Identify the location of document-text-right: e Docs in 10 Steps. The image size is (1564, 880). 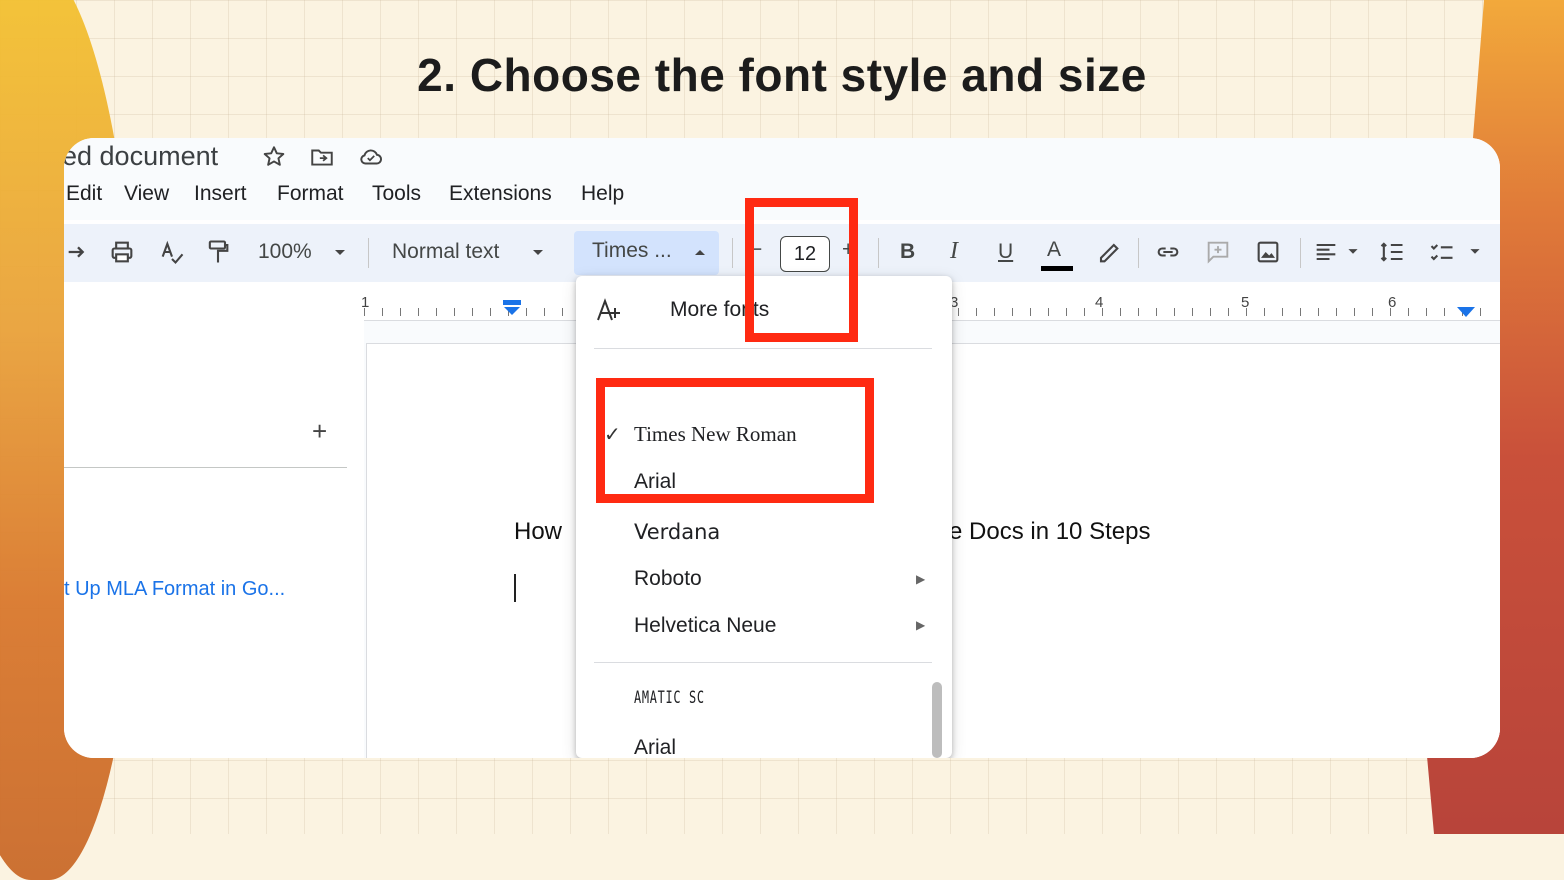
(1050, 531).